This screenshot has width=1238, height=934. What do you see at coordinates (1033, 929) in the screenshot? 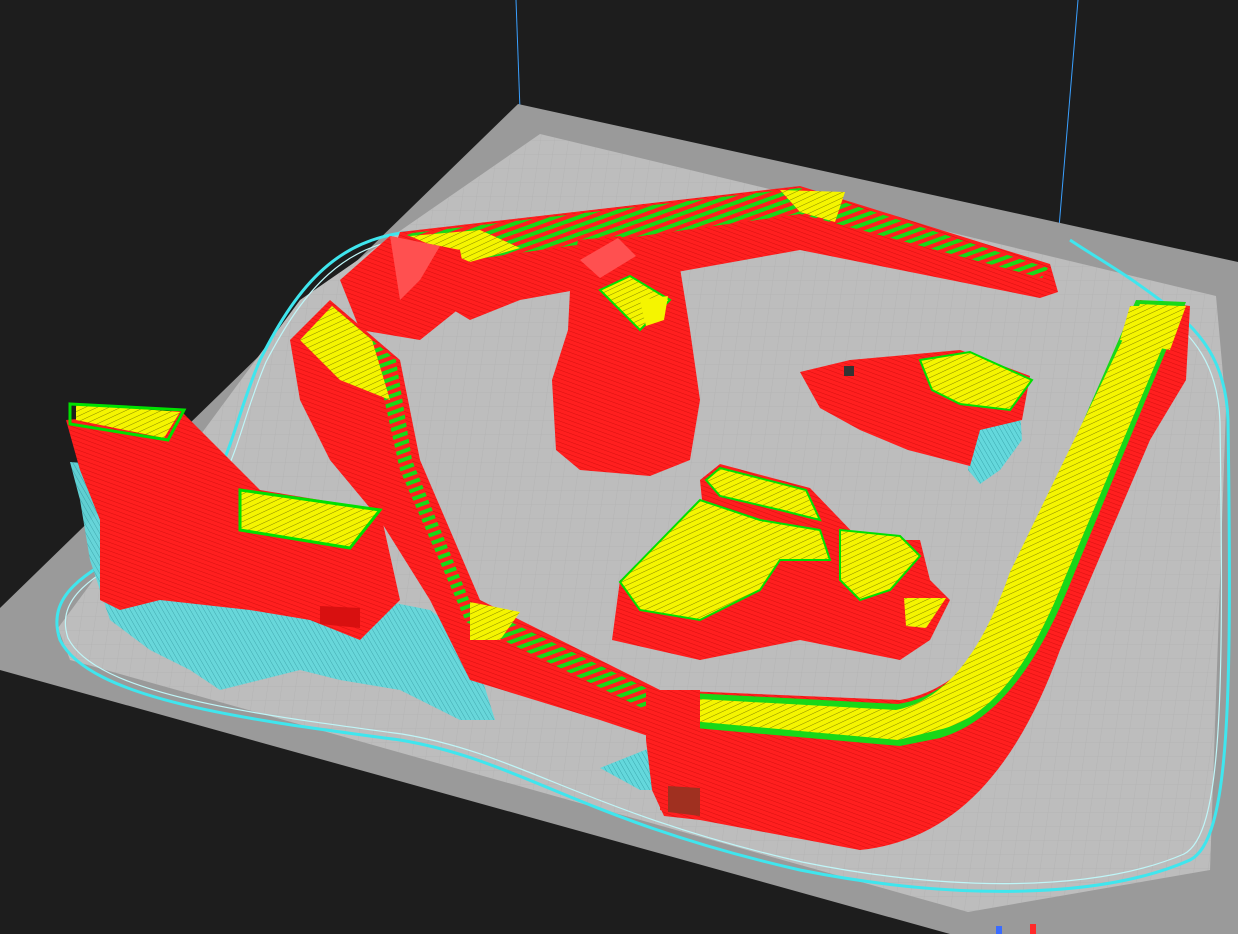
I see `axis-y-icon` at bounding box center [1033, 929].